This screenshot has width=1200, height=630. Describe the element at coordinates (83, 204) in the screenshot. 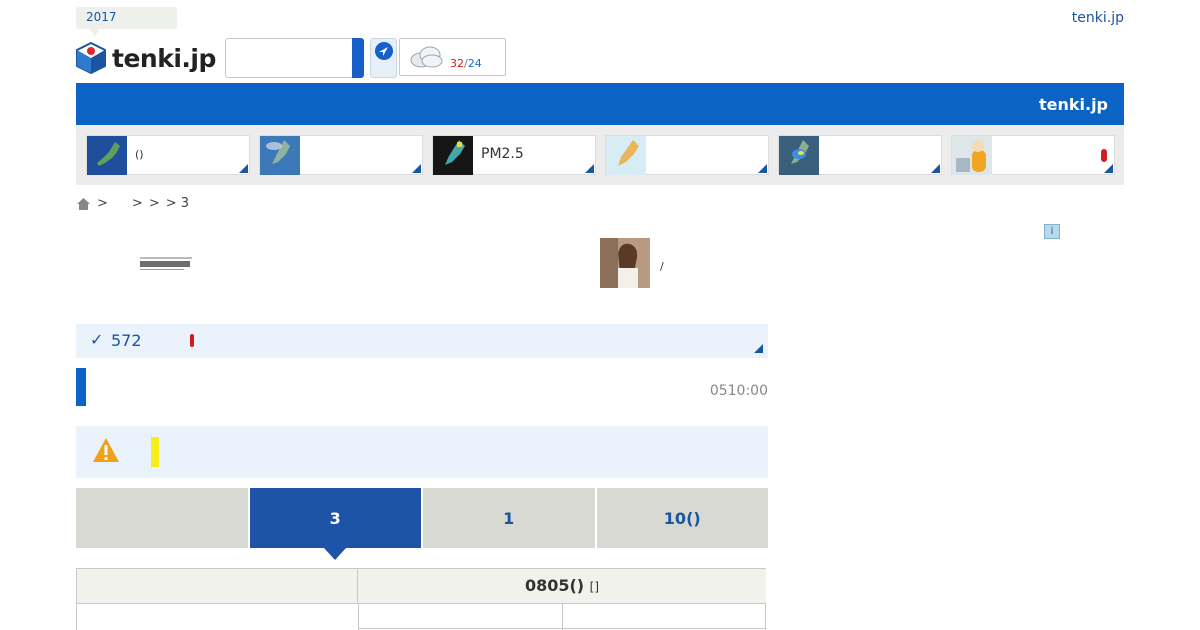

I see `home-icon` at that location.